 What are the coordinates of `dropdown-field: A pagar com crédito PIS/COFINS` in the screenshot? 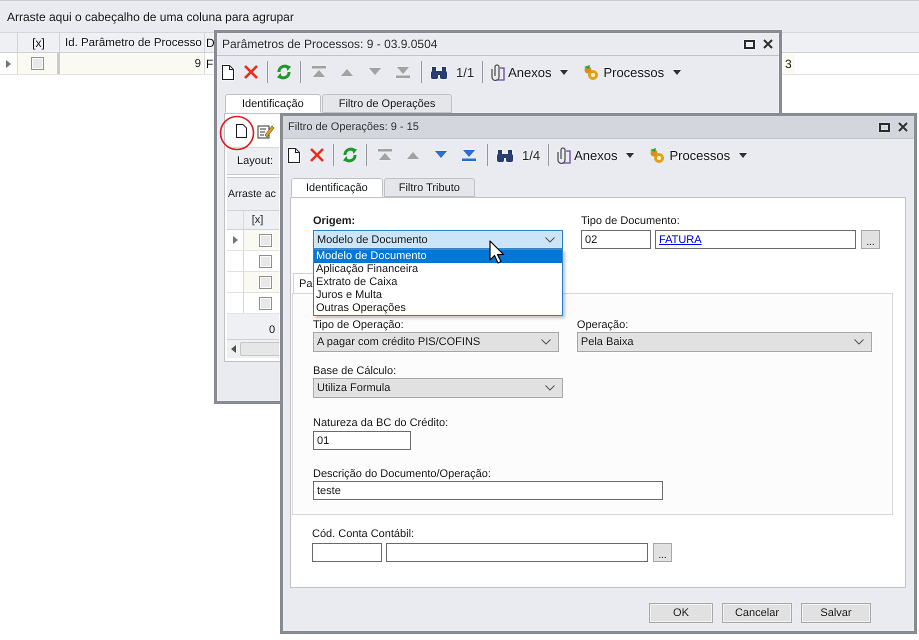 It's located at (436, 342).